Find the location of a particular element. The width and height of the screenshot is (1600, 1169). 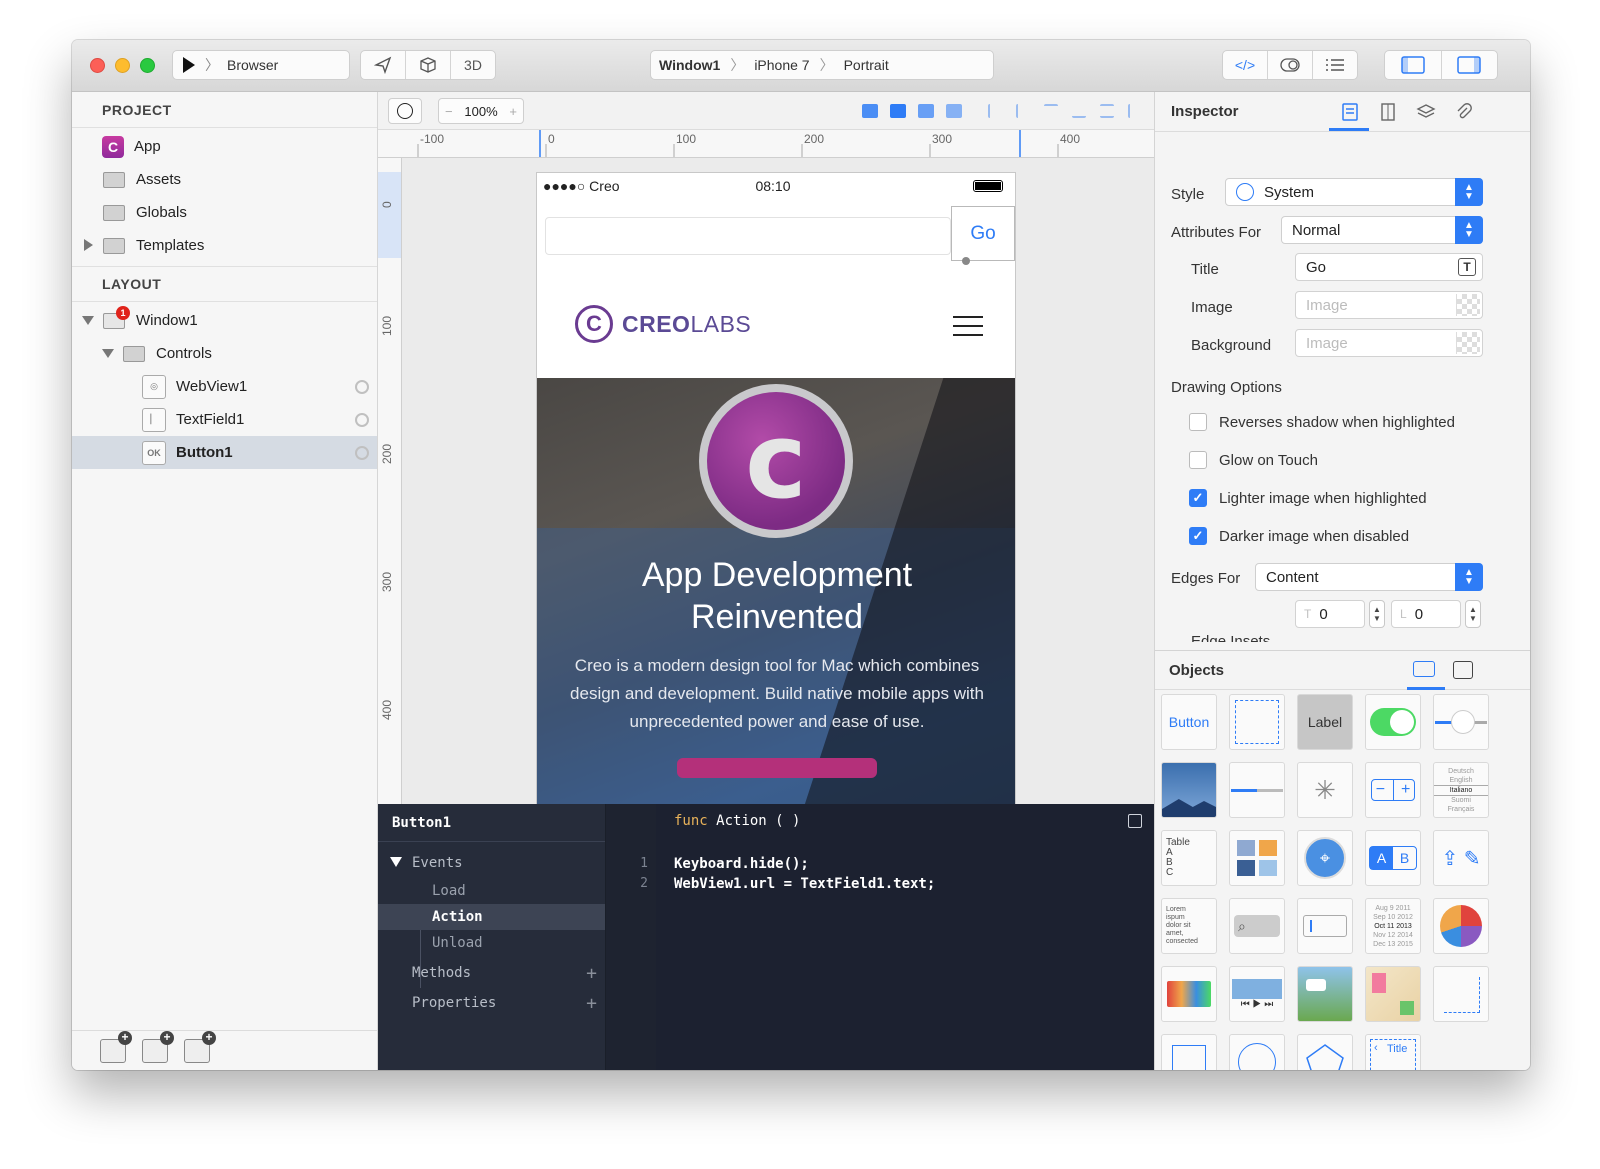

minimize-window-button is located at coordinates (122, 65).